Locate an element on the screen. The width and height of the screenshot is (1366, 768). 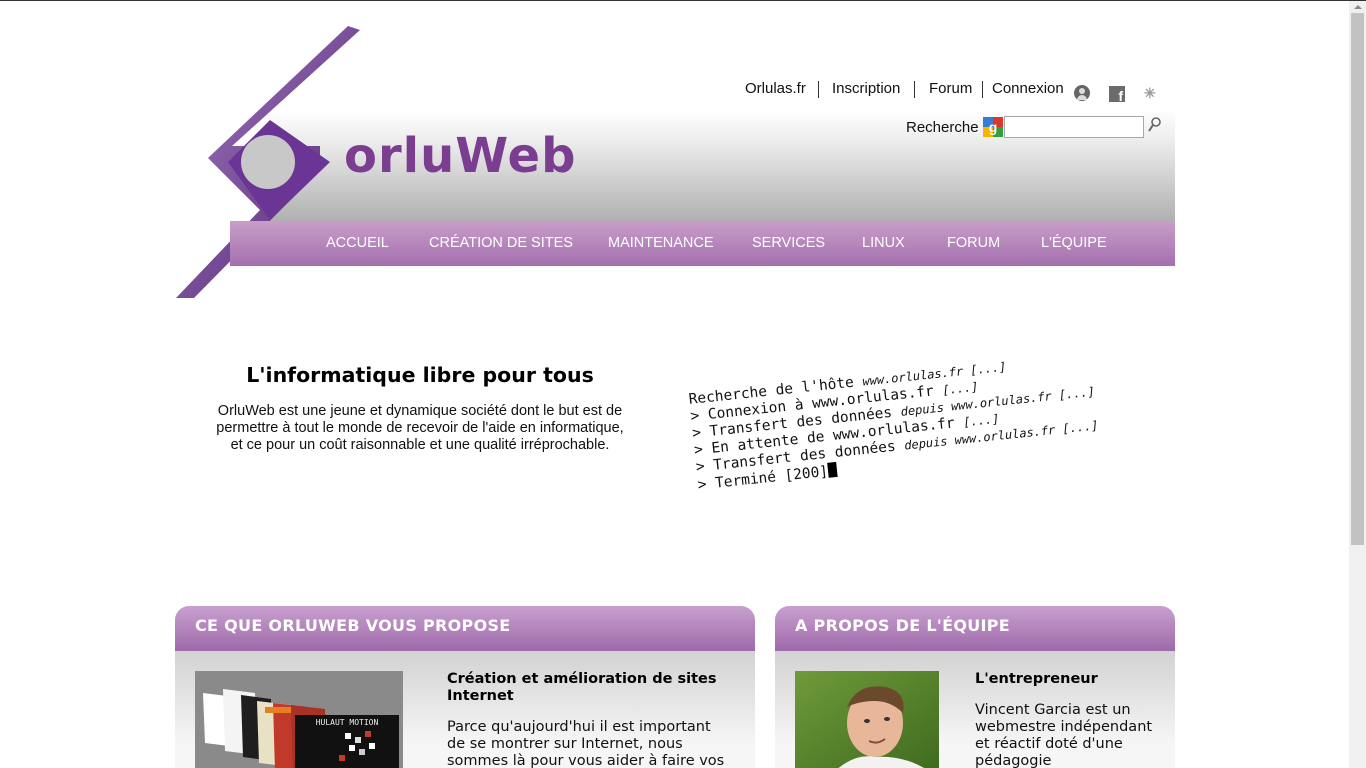
panel-text-line: sommes là pour vous aider à faire vos is located at coordinates (586, 760).